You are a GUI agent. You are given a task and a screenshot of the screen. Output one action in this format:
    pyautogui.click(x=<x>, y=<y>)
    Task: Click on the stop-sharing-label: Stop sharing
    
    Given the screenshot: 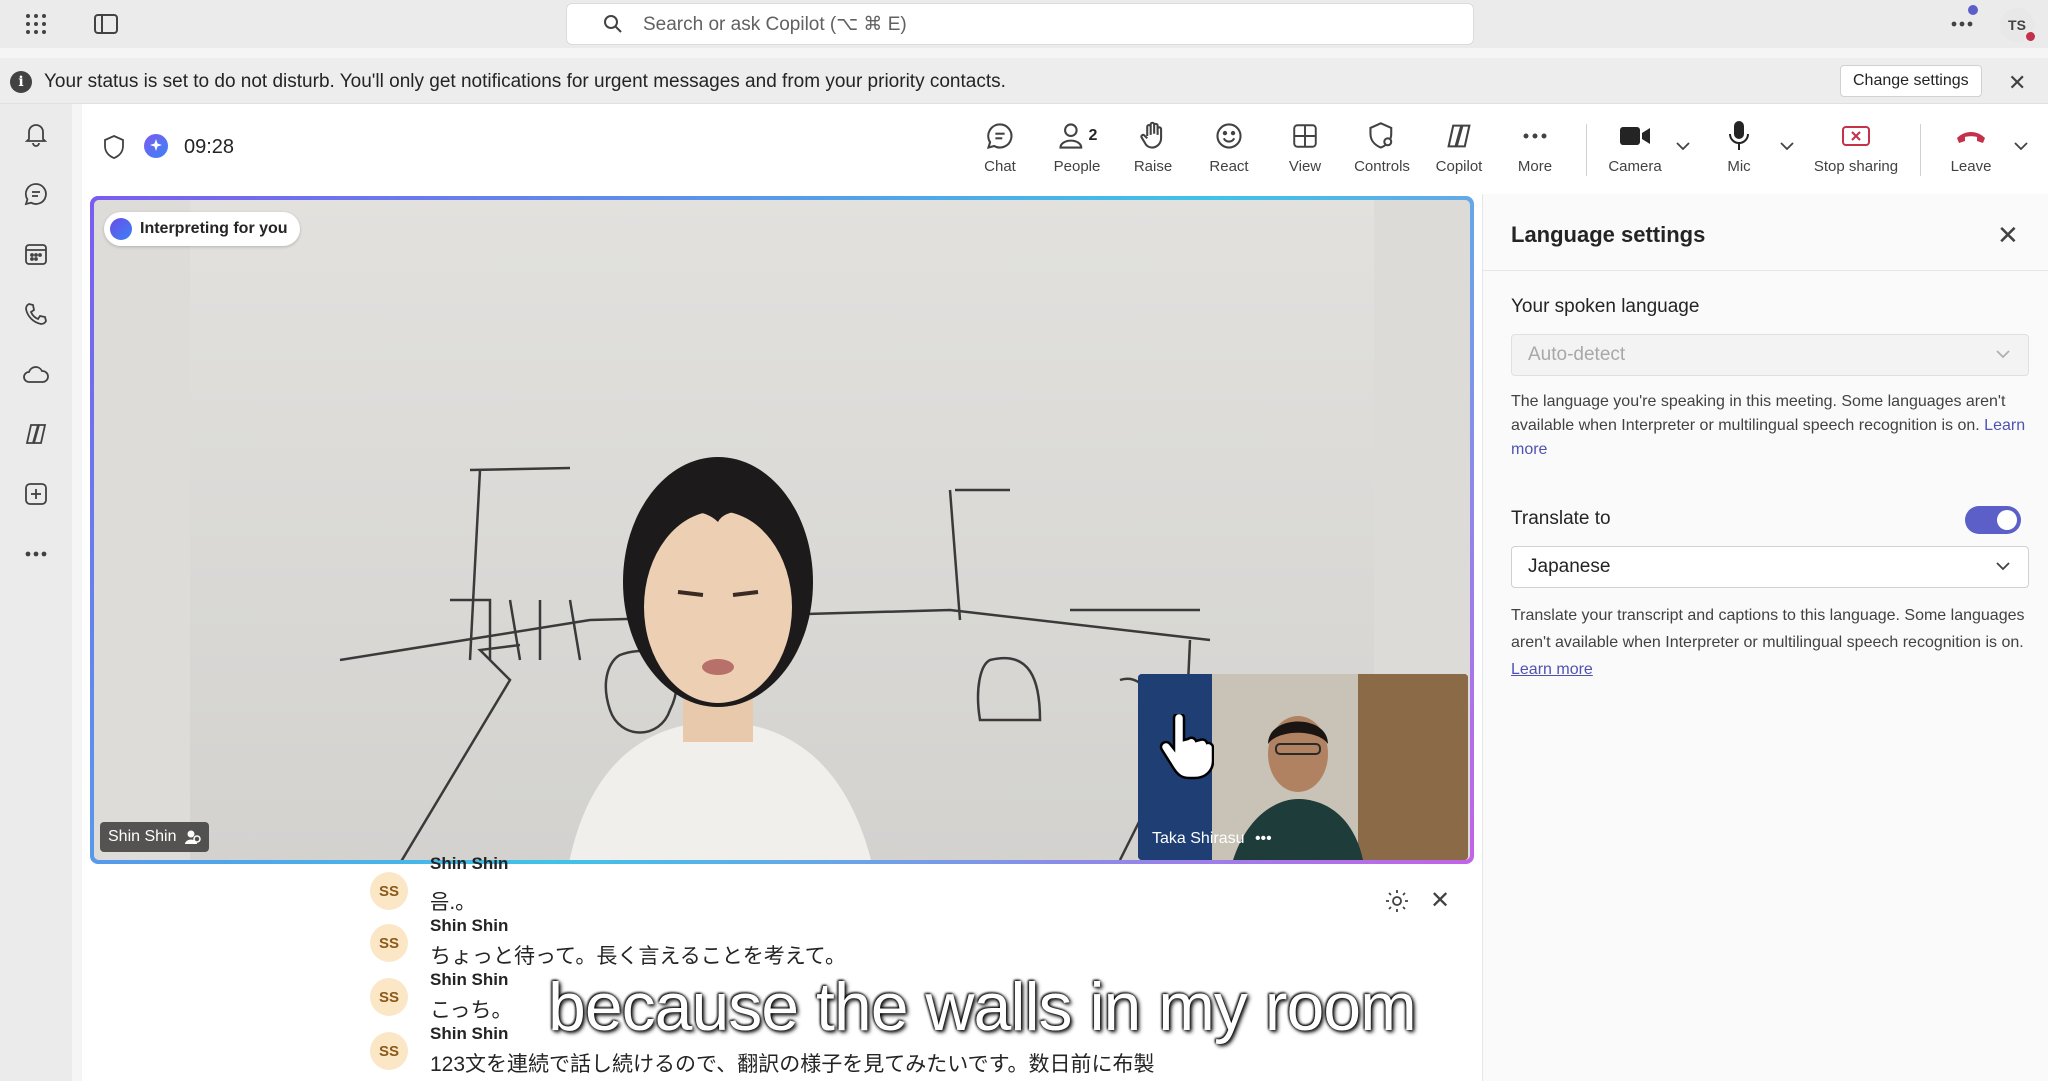 What is the action you would take?
    pyautogui.click(x=1856, y=166)
    